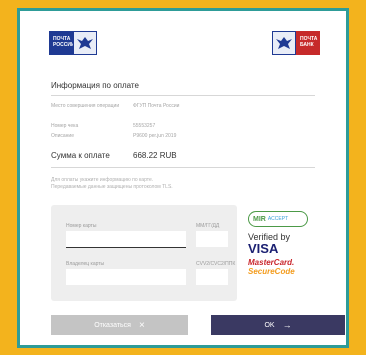 This screenshot has height=355, width=366. Describe the element at coordinates (212, 239) in the screenshot. I see `expiry-input` at that location.